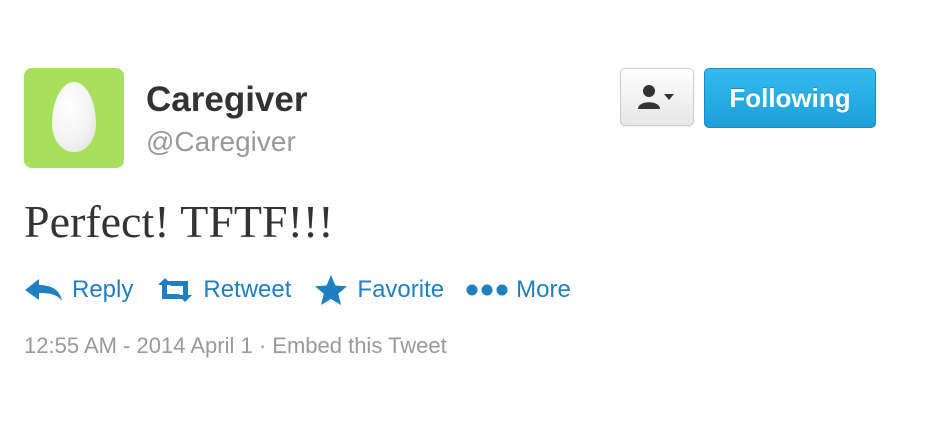 Image resolution: width=940 pixels, height=442 pixels. I want to click on avatar, so click(74, 118).